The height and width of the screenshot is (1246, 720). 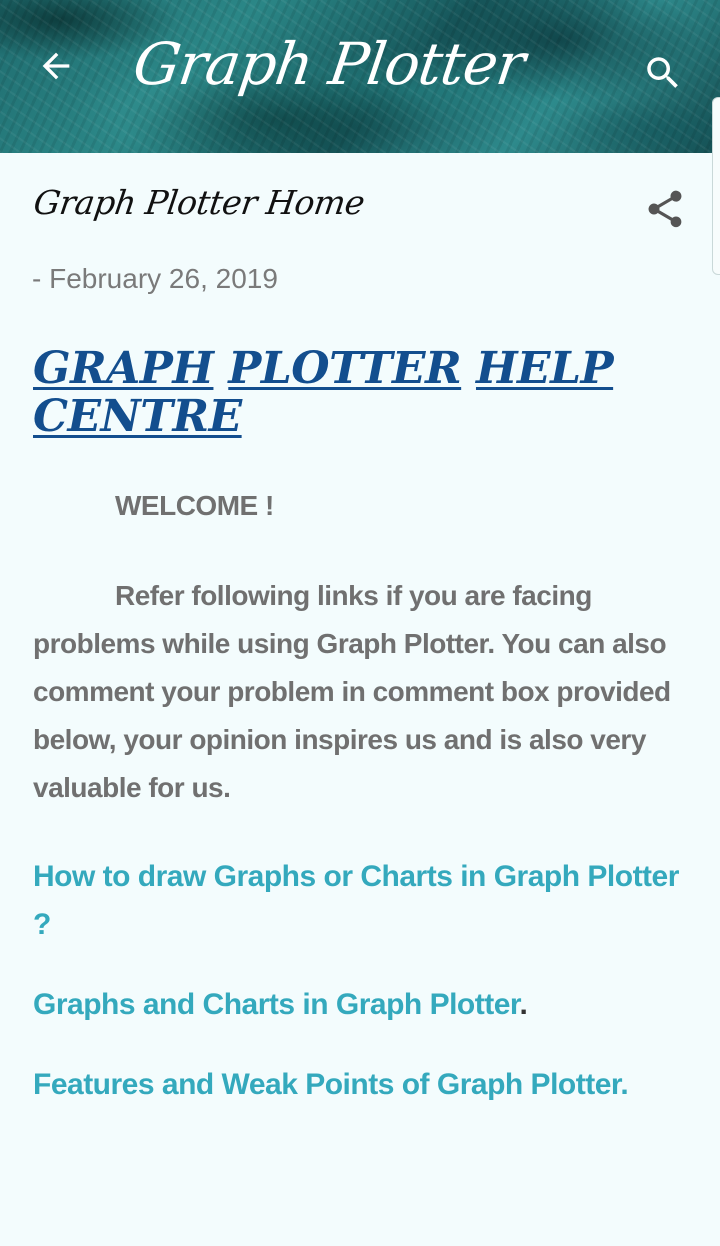 I want to click on back-button, so click(x=56, y=66).